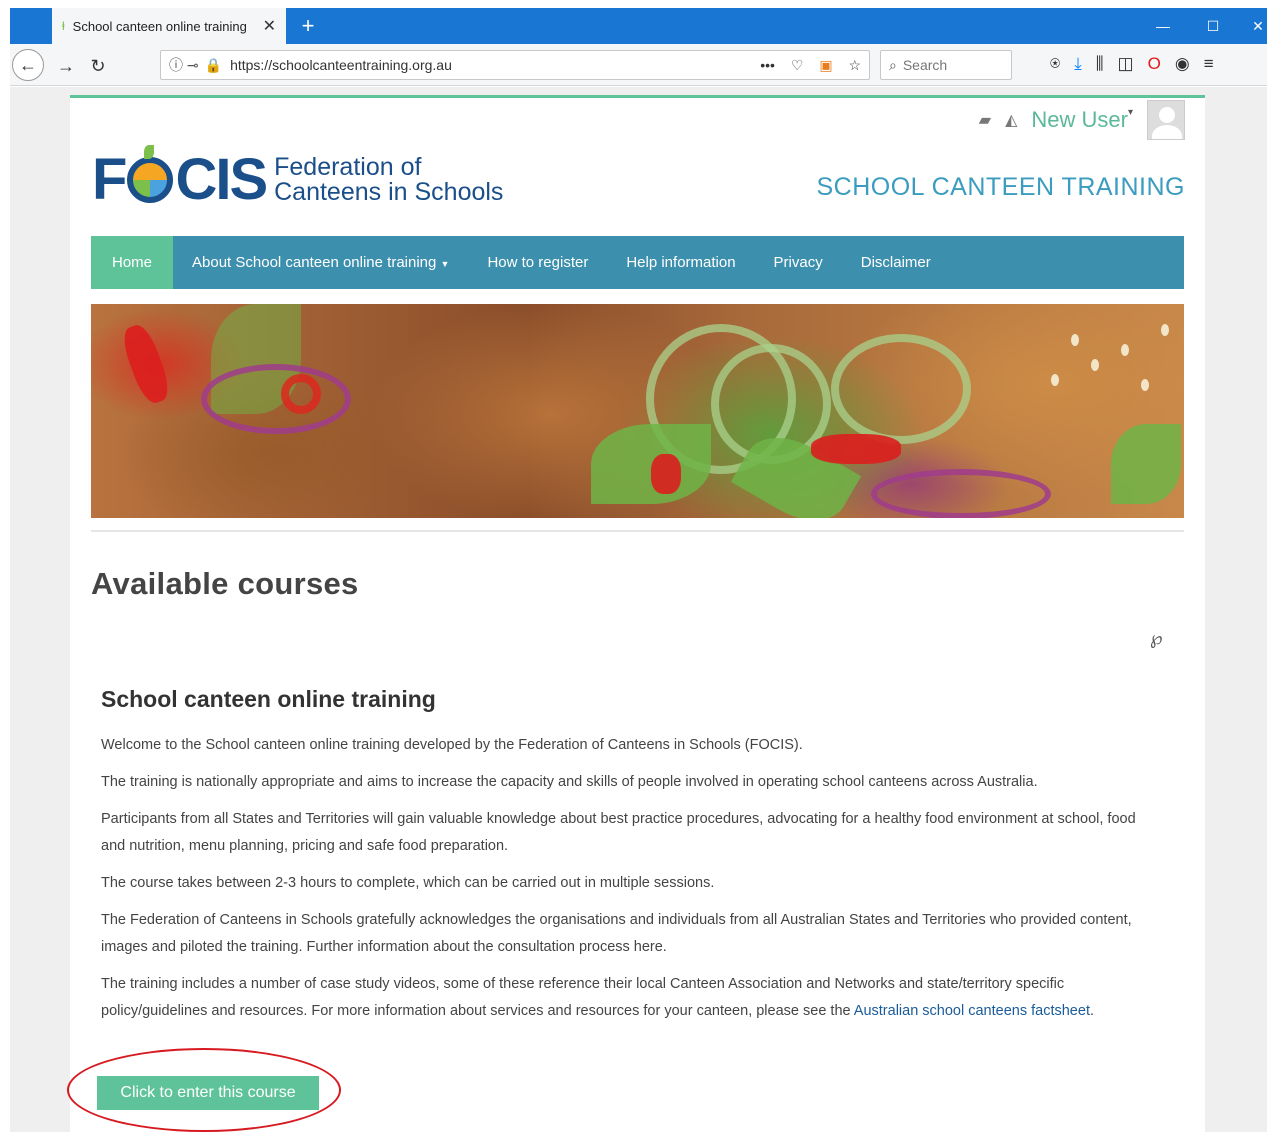 The width and height of the screenshot is (1267, 1132). Describe the element at coordinates (825, 65) in the screenshot. I see `reader-view-icon: ▣` at that location.